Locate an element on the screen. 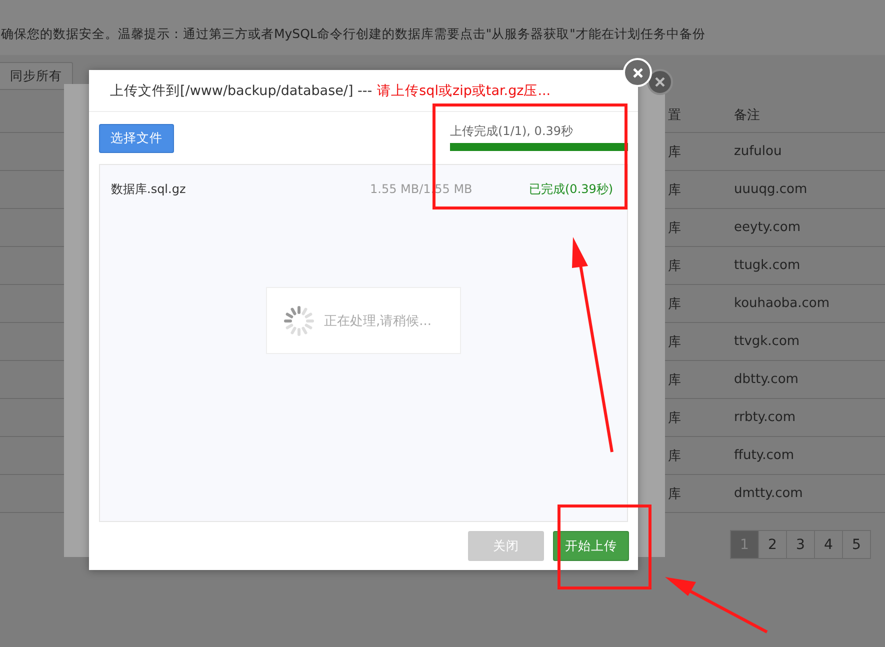 This screenshot has width=885, height=647. table-cell: dbtty.com is located at coordinates (766, 379).